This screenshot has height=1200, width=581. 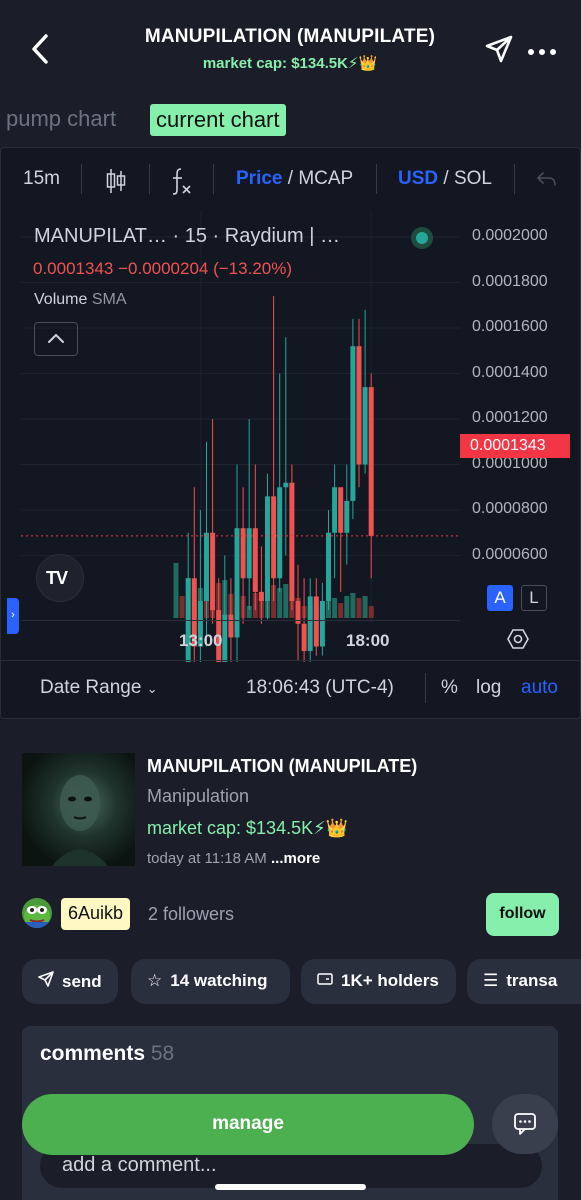 I want to click on time-axis: 13:00 18:00, so click(x=240, y=639).